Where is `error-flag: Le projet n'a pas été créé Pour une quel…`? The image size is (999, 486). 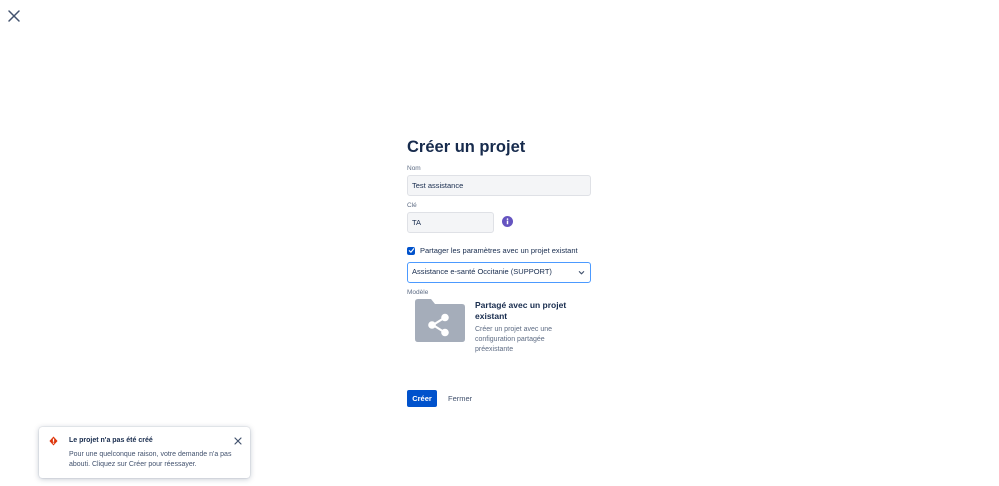
error-flag: Le projet n'a pas été créé Pour une quel… is located at coordinates (144, 452).